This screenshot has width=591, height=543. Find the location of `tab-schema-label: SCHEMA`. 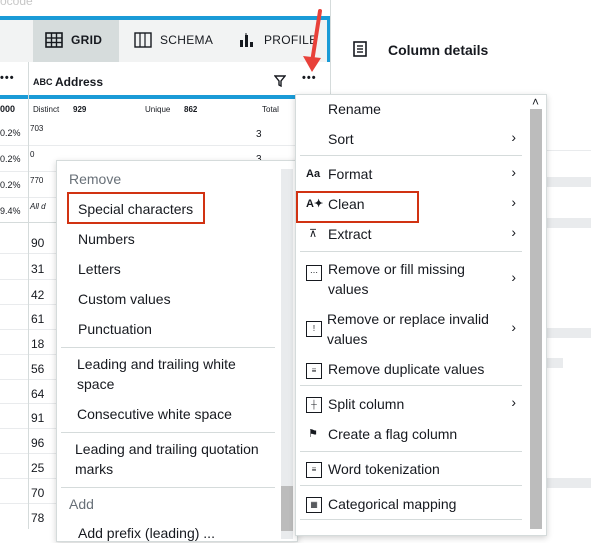

tab-schema-label: SCHEMA is located at coordinates (187, 40).